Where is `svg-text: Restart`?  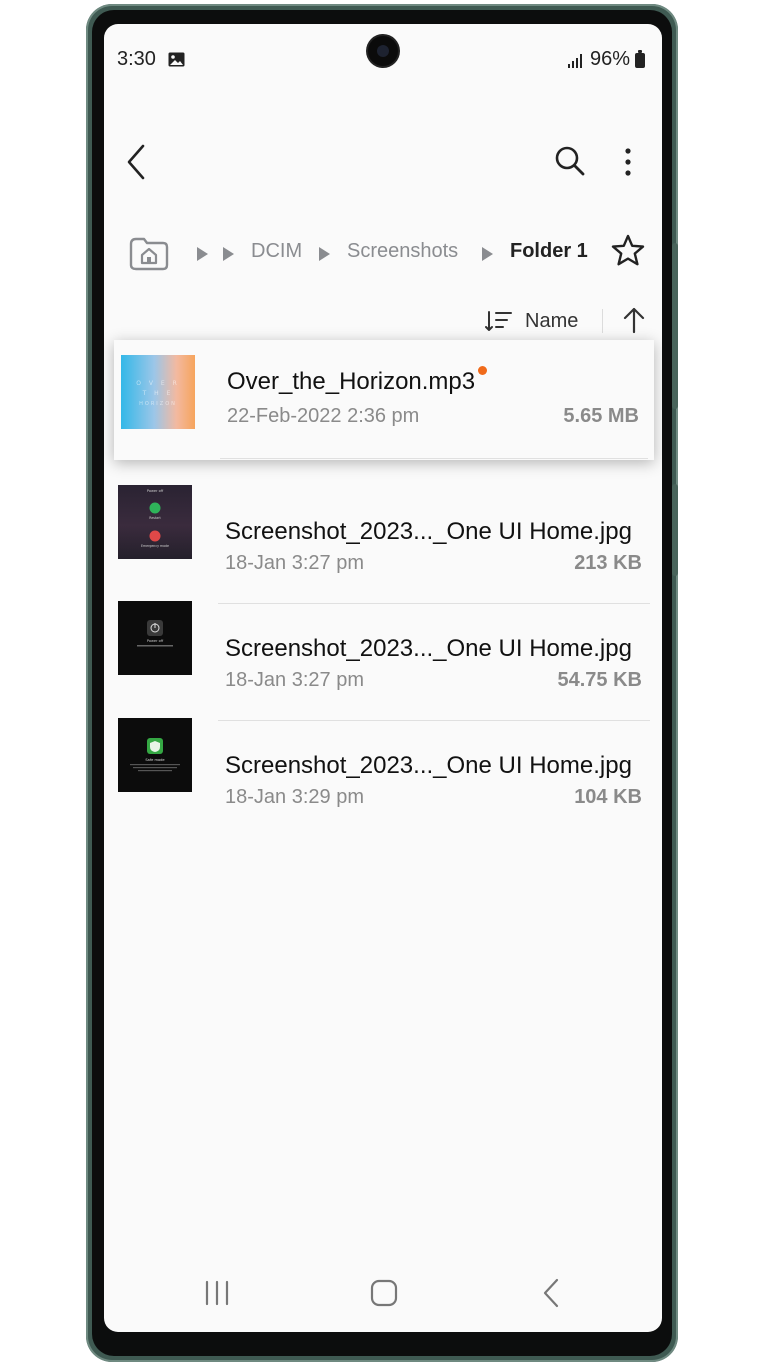
svg-text: Restart is located at coordinates (155, 518).